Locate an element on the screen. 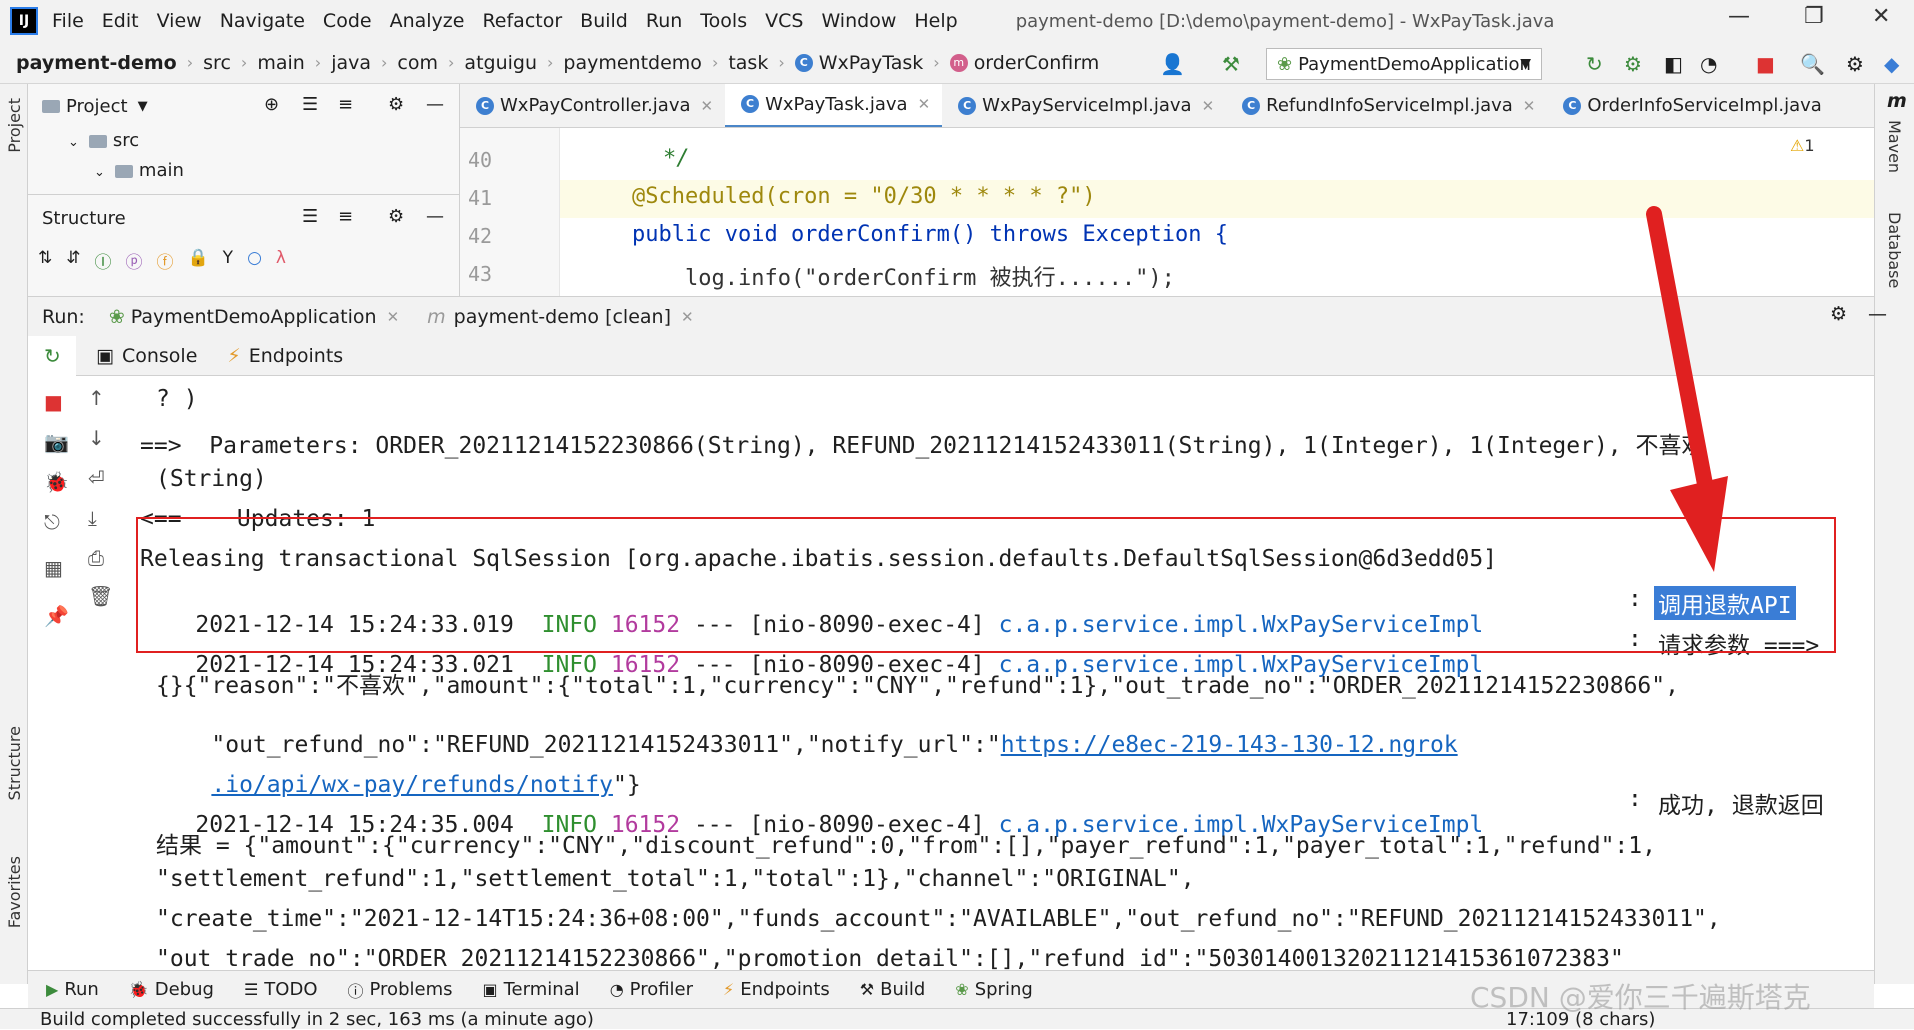 This screenshot has width=1914, height=1030. soft-wrap-icon: ⏎ is located at coordinates (96, 478).